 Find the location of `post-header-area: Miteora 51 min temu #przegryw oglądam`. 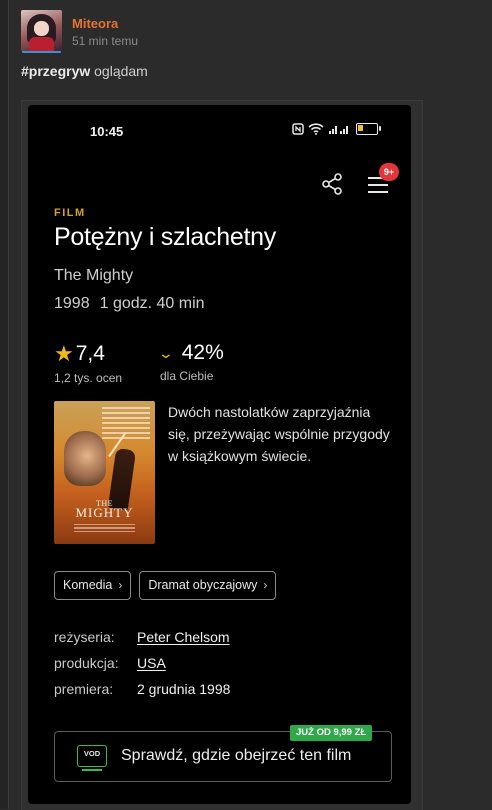

post-header-area: Miteora 51 min temu #przegryw oglądam is located at coordinates (256, 44).